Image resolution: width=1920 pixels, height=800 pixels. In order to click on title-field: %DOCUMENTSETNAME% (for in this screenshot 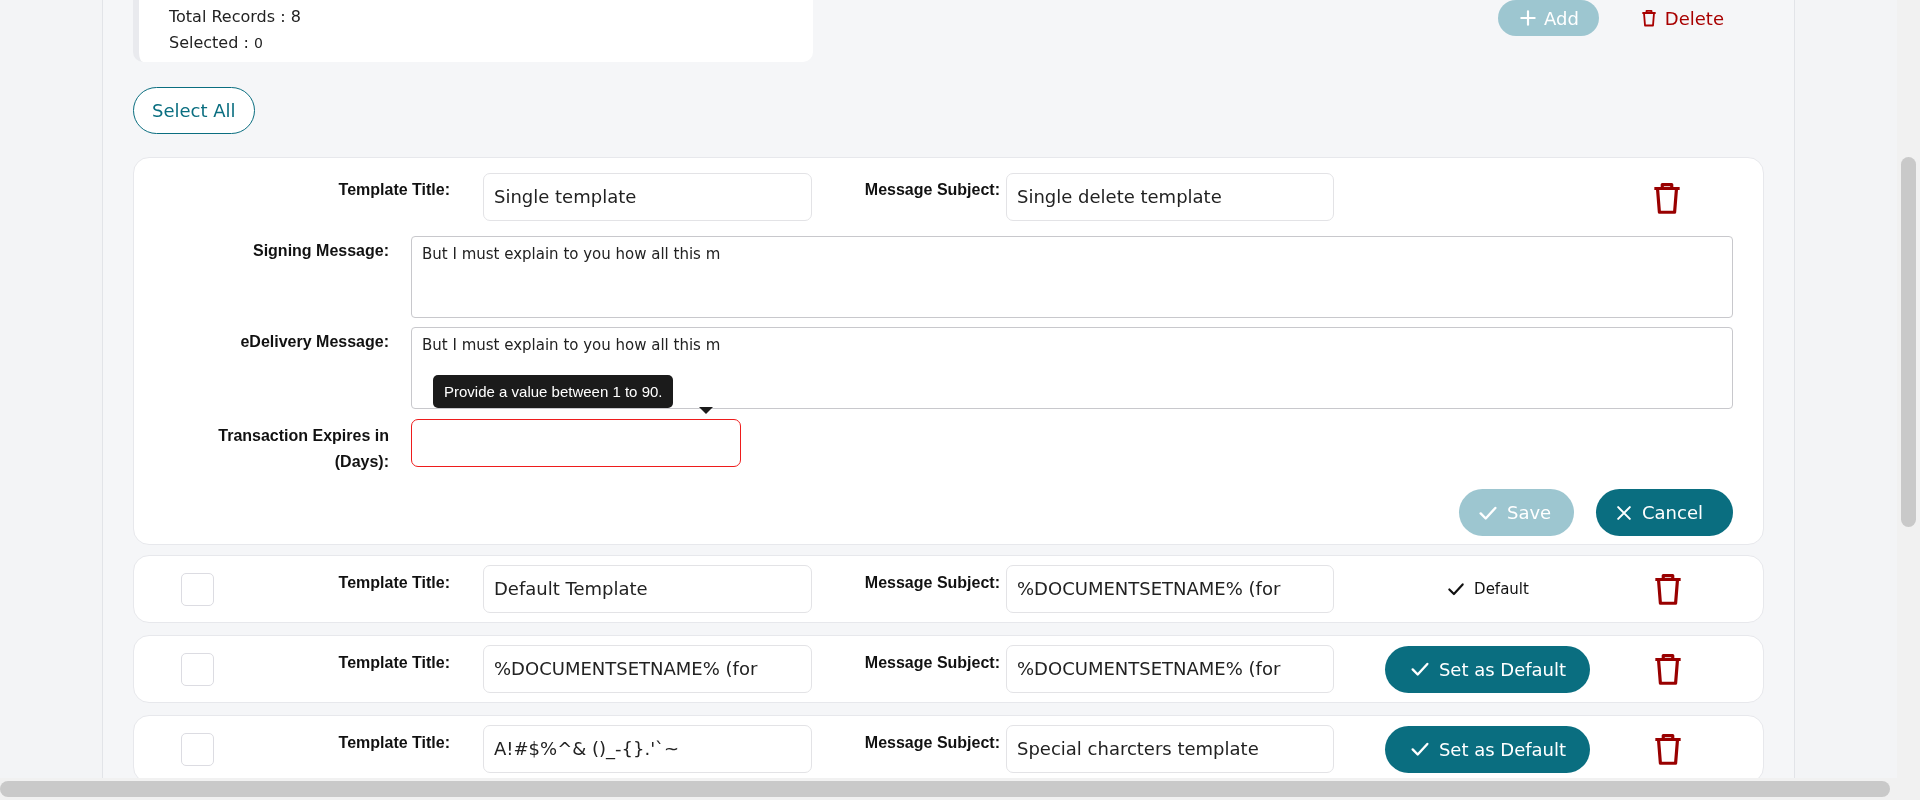, I will do `click(647, 669)`.